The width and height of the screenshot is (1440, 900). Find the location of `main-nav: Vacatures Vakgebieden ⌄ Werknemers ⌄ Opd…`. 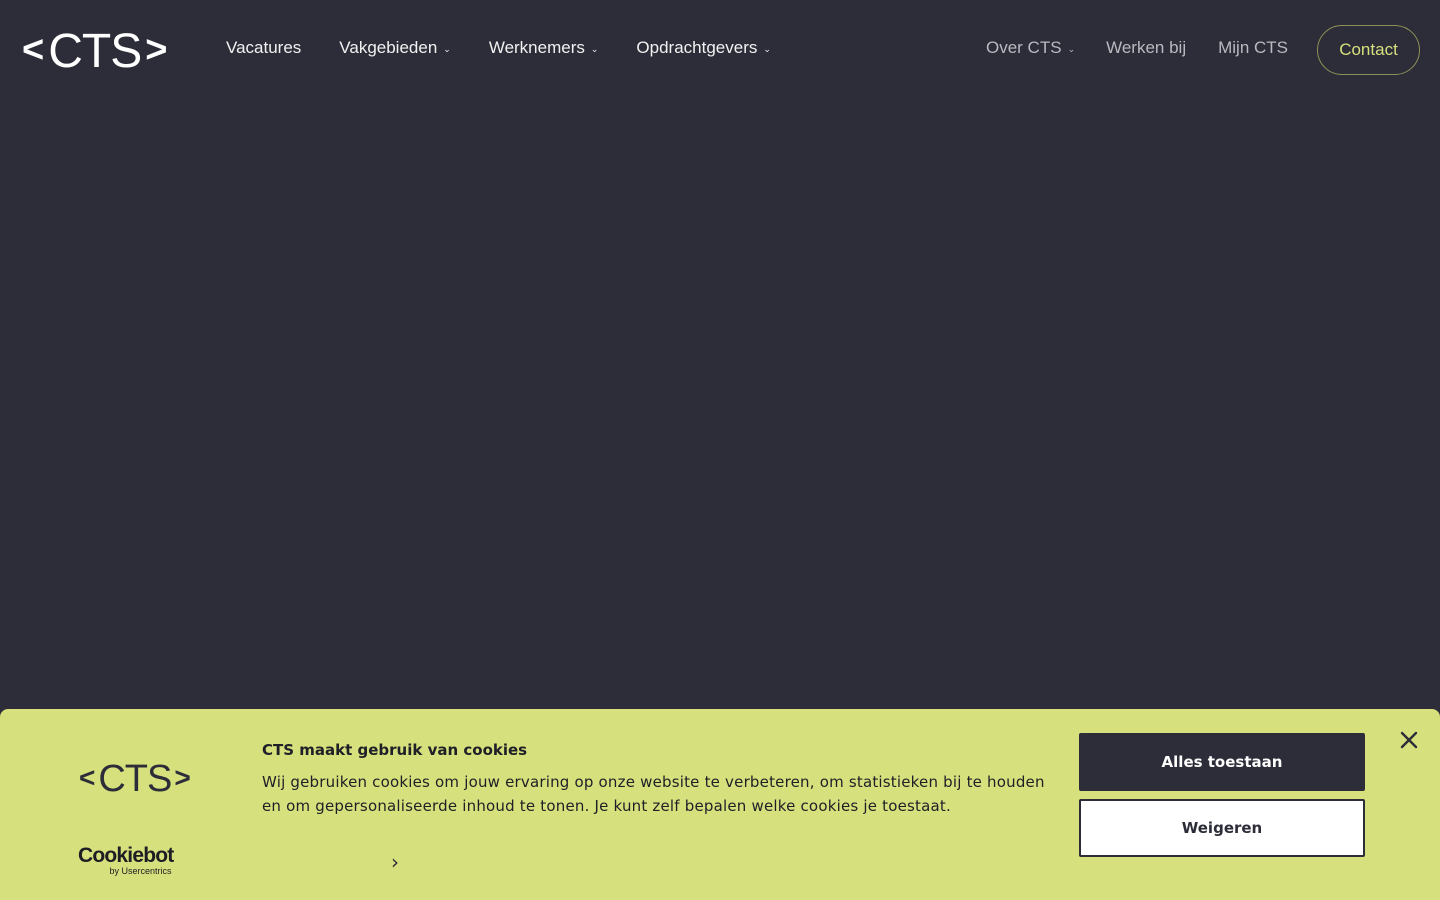

main-nav: Vacatures Vakgebieden ⌄ Werknemers ⌄ Opd… is located at coordinates (517, 48).